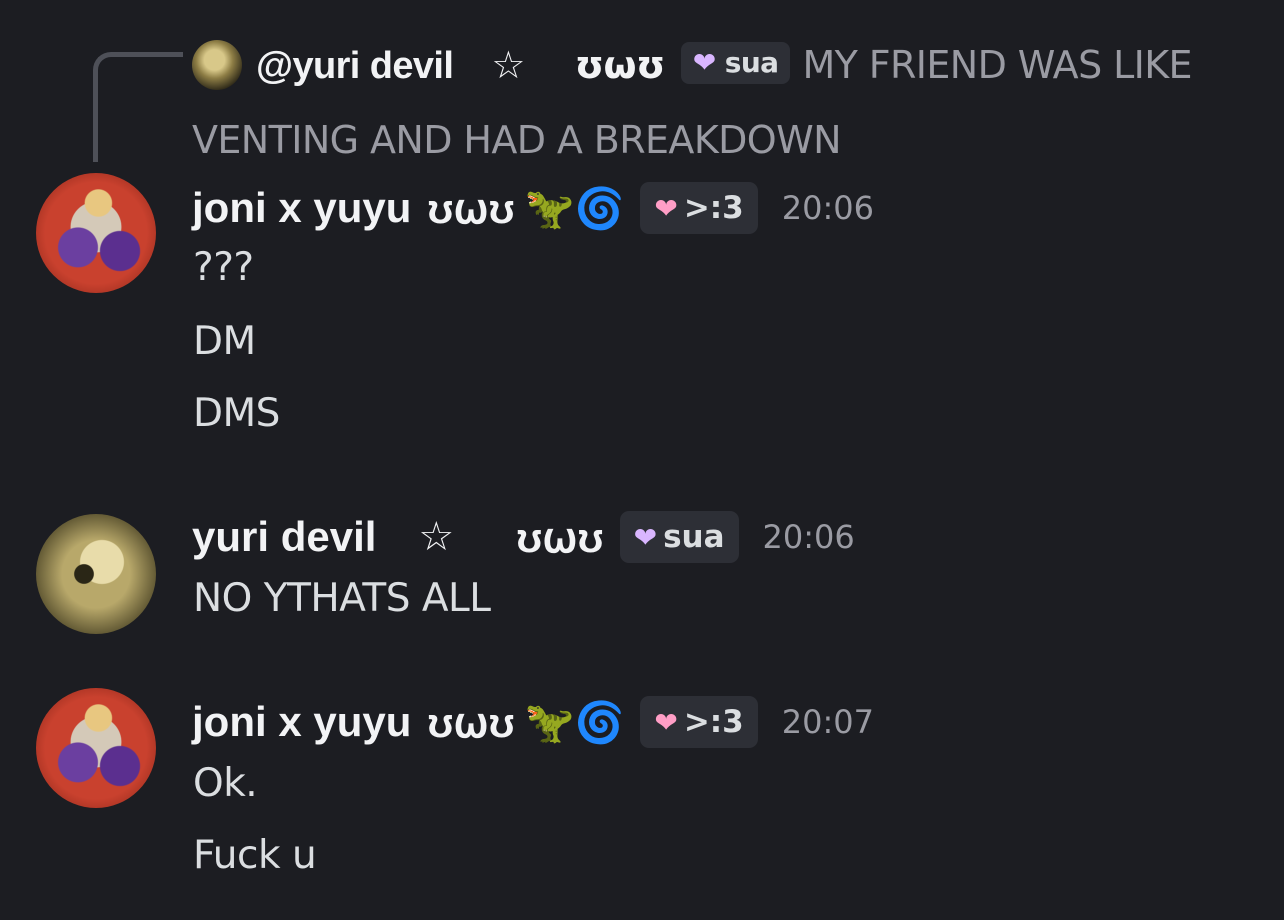 The width and height of the screenshot is (1284, 920). Describe the element at coordinates (224, 341) in the screenshot. I see `message-text: DM` at that location.